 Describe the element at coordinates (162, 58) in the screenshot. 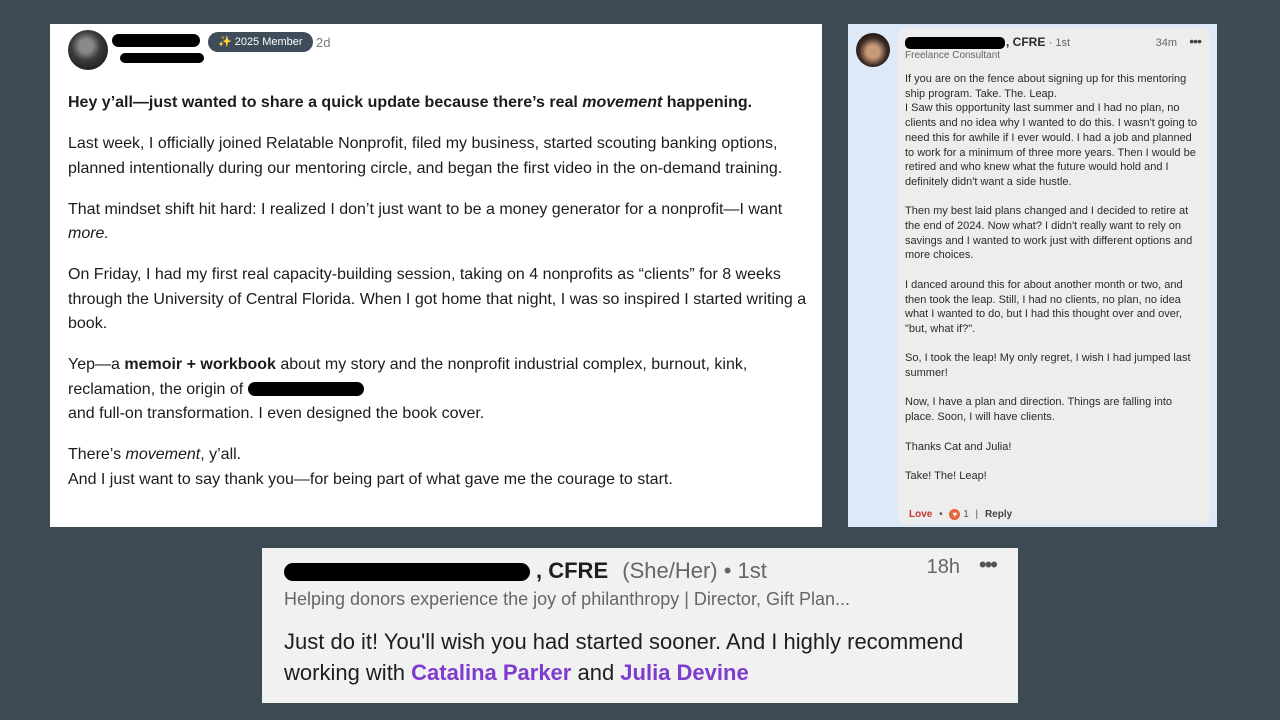

I see `redacted-author-subtitle` at that location.